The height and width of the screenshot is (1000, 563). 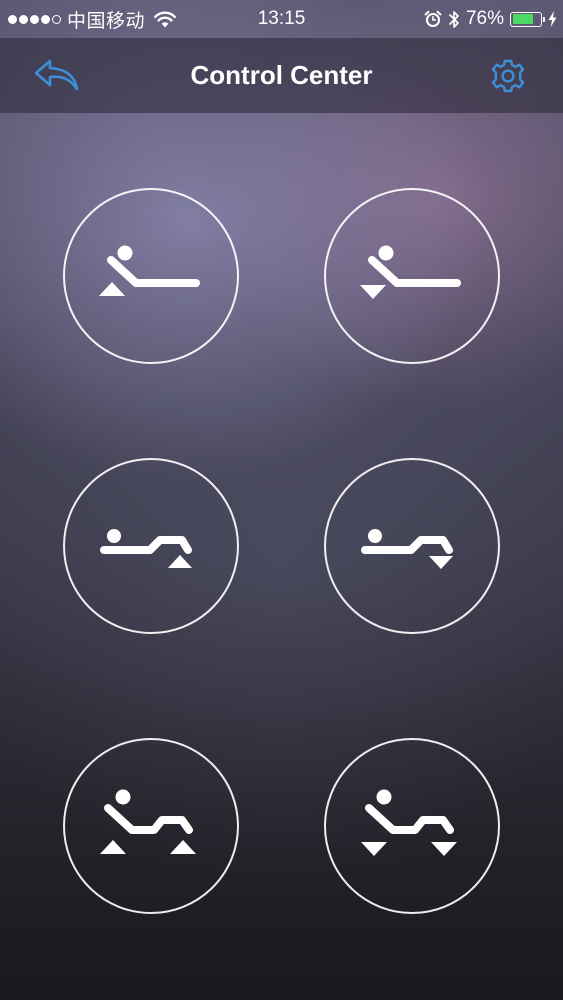 I want to click on foot-raise-button, so click(x=151, y=546).